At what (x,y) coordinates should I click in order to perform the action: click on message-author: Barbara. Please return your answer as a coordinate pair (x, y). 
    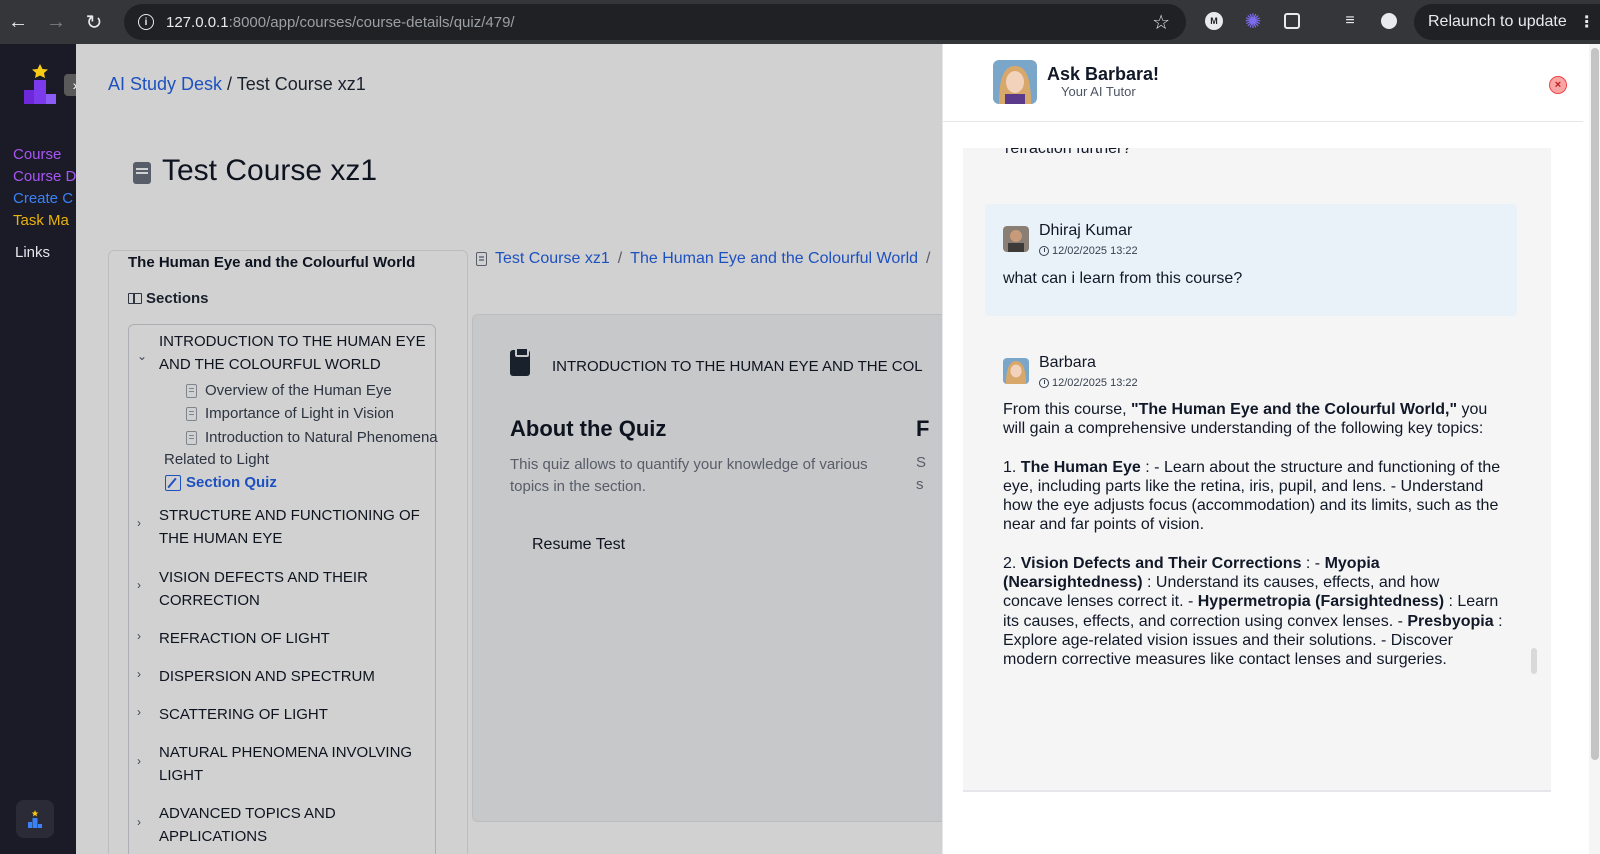
    Looking at the image, I should click on (1067, 362).